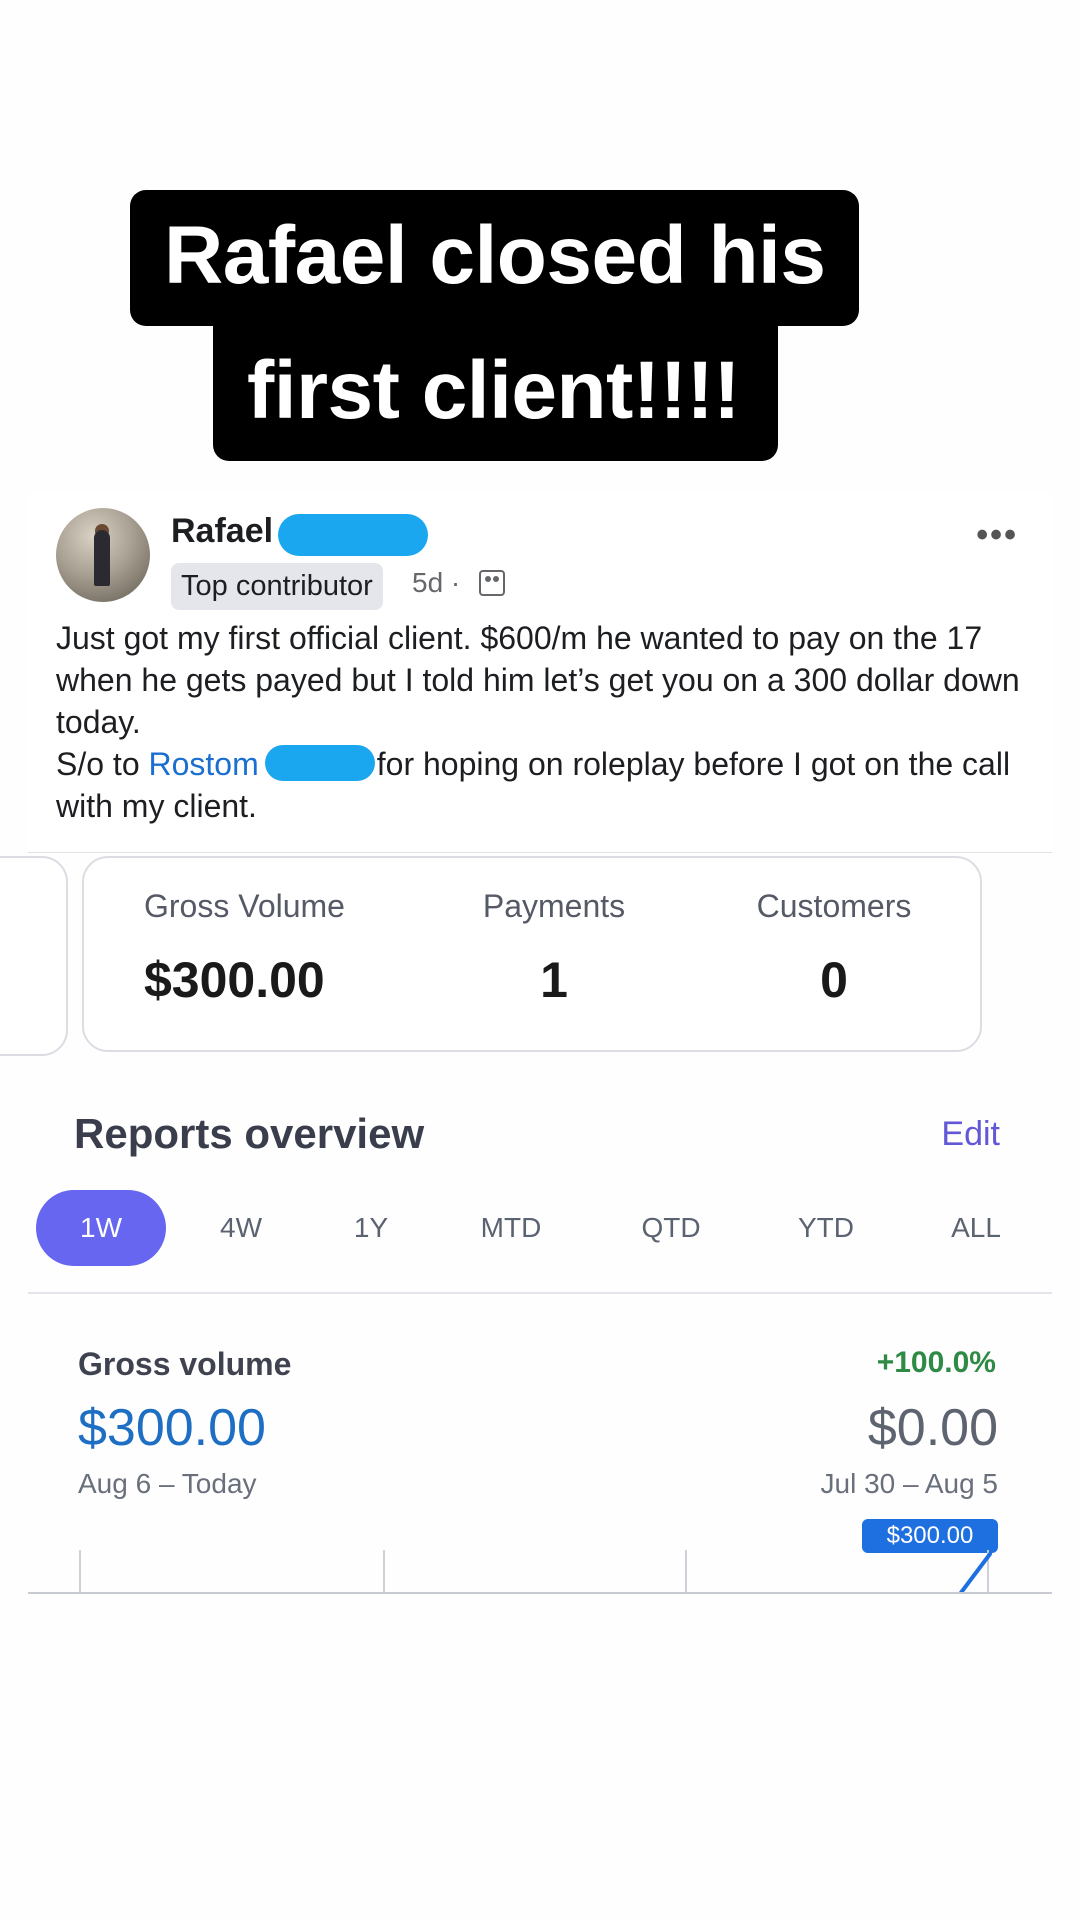 Image resolution: width=1080 pixels, height=1920 pixels. I want to click on customers-label: Customers, so click(834, 906).